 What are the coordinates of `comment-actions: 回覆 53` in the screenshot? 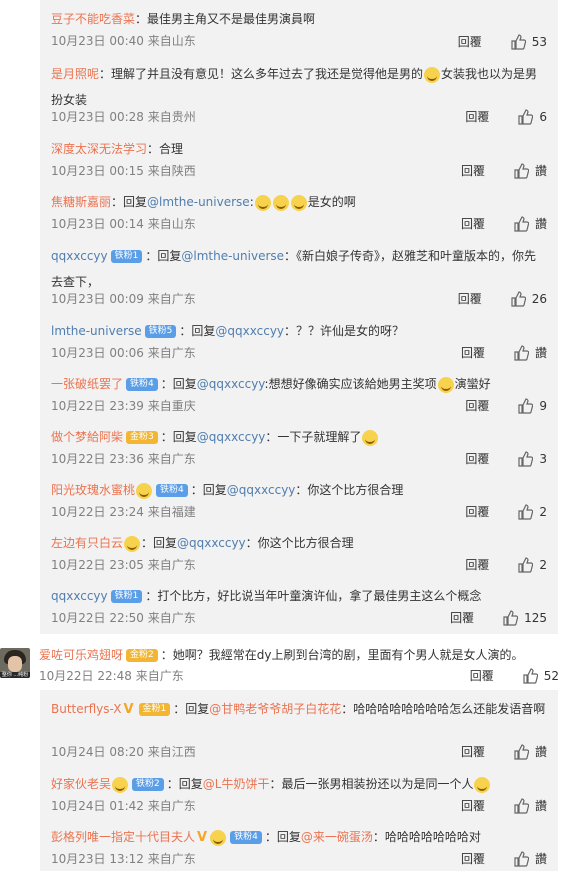 It's located at (502, 42).